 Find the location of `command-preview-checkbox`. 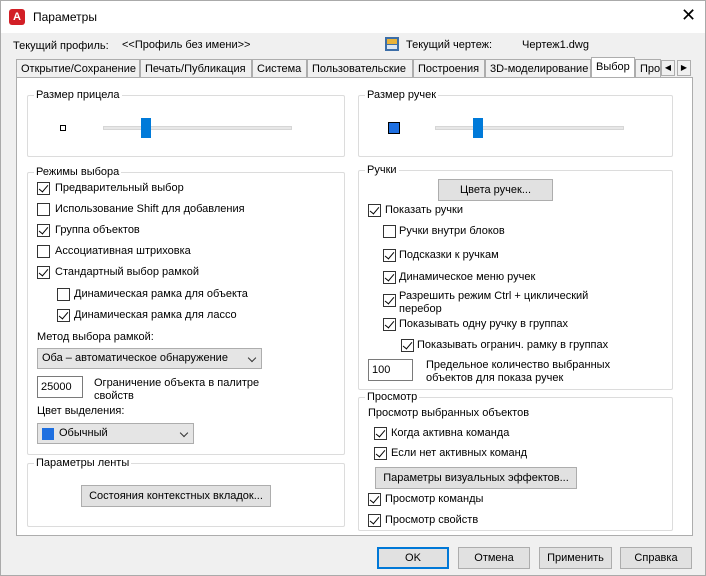

command-preview-checkbox is located at coordinates (374, 499).